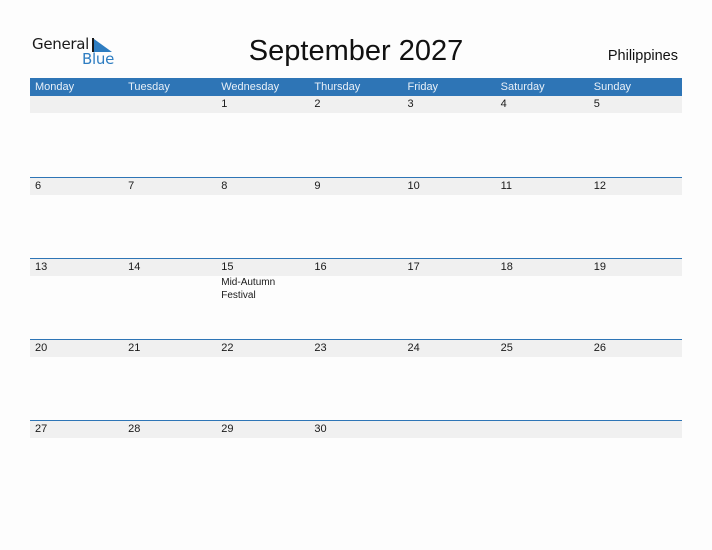  I want to click on week-row: 20 21 22 23 24 25 26, so click(356, 379).